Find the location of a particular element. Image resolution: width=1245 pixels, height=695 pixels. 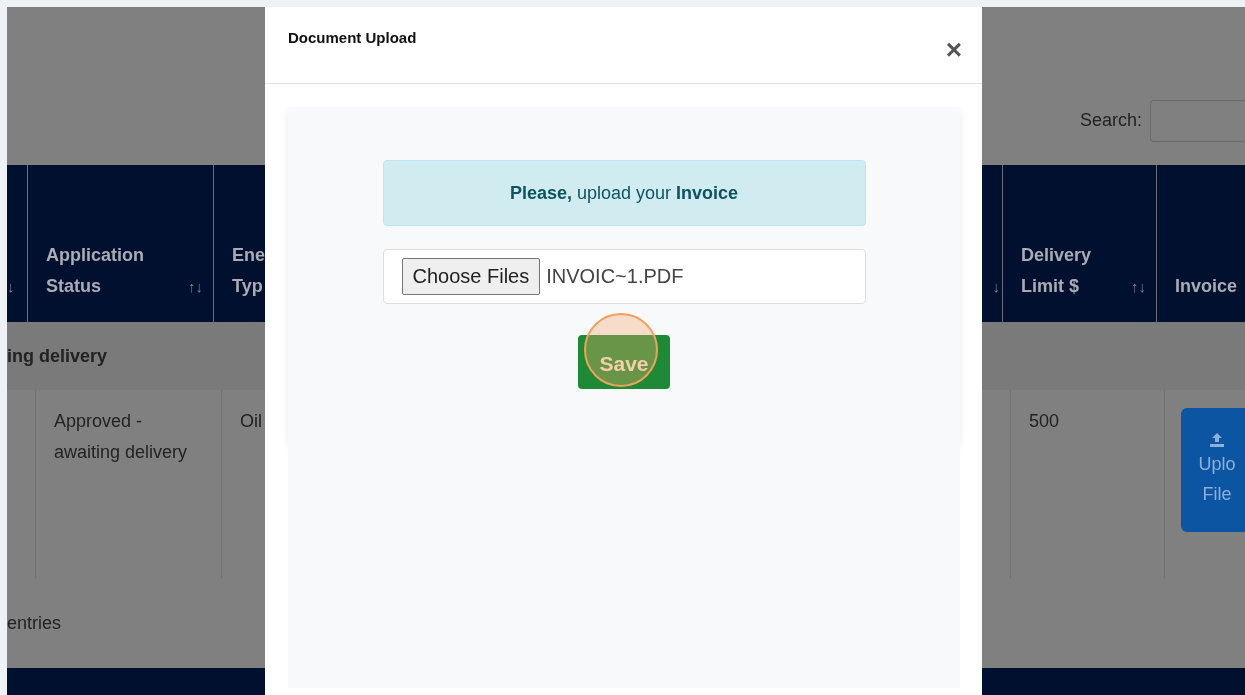

info-alert: Please, upload your Invoice is located at coordinates (624, 193).